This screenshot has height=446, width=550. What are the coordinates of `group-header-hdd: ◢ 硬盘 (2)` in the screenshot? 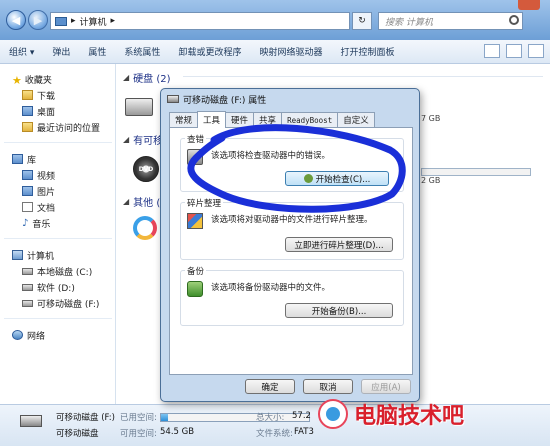 It's located at (333, 77).